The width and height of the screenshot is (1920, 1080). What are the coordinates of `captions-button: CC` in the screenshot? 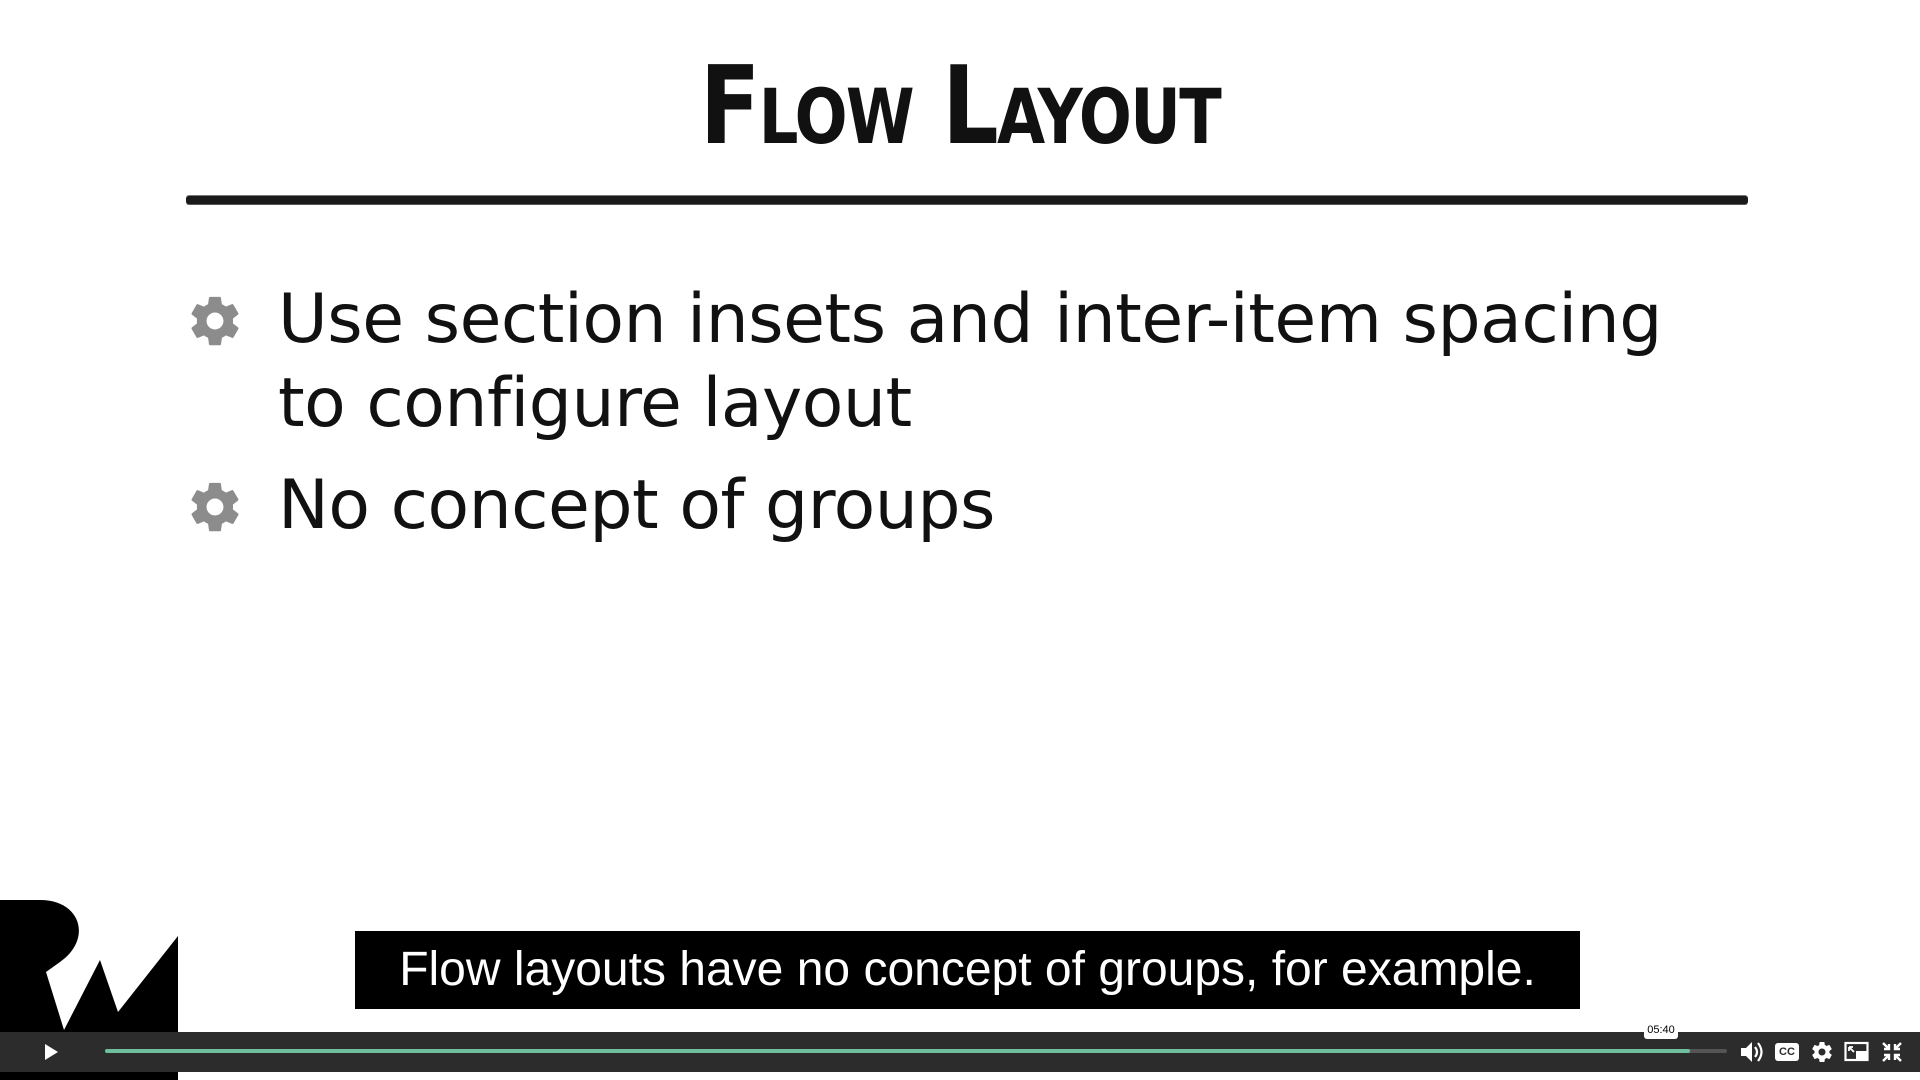 It's located at (1787, 1052).